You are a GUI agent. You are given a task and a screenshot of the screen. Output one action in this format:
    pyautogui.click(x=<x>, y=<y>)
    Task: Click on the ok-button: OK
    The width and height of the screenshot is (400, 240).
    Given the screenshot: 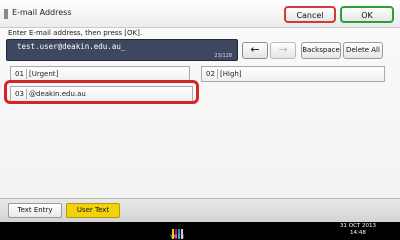 What is the action you would take?
    pyautogui.click(x=367, y=14)
    